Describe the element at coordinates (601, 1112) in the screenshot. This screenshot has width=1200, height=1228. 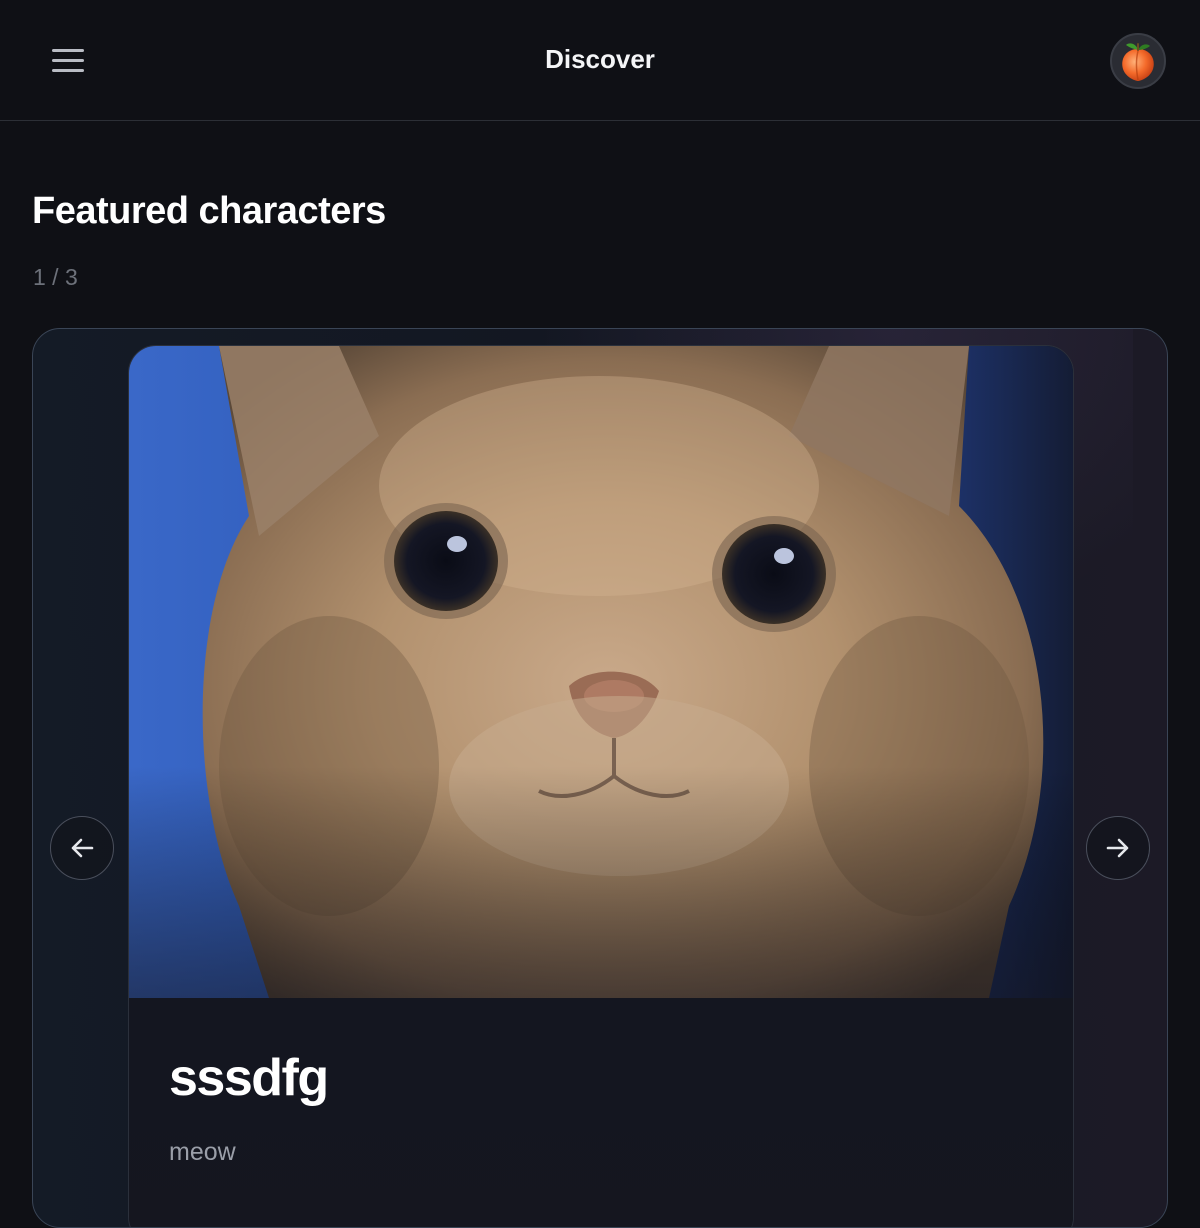
I see `character-info: sssdfg meow` at that location.